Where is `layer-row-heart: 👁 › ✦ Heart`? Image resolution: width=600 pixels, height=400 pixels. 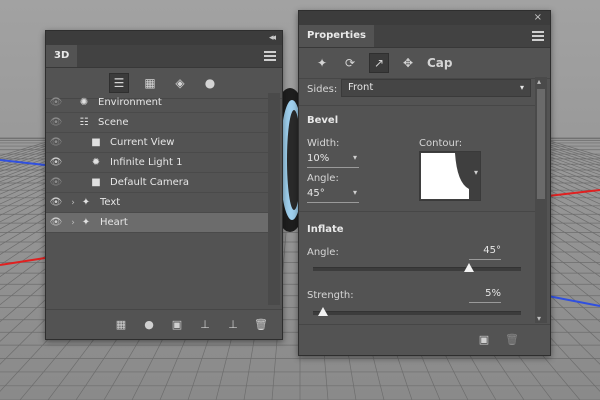
layer-row-heart: 👁 › ✦ Heart is located at coordinates (157, 223).